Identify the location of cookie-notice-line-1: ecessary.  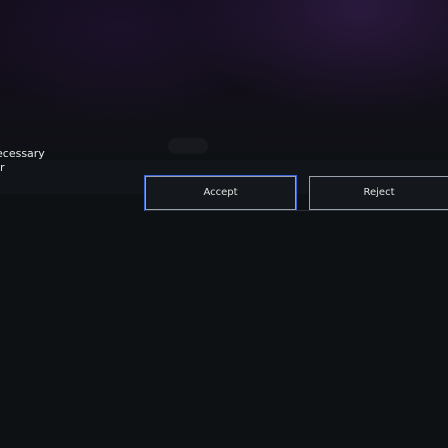
(22, 153).